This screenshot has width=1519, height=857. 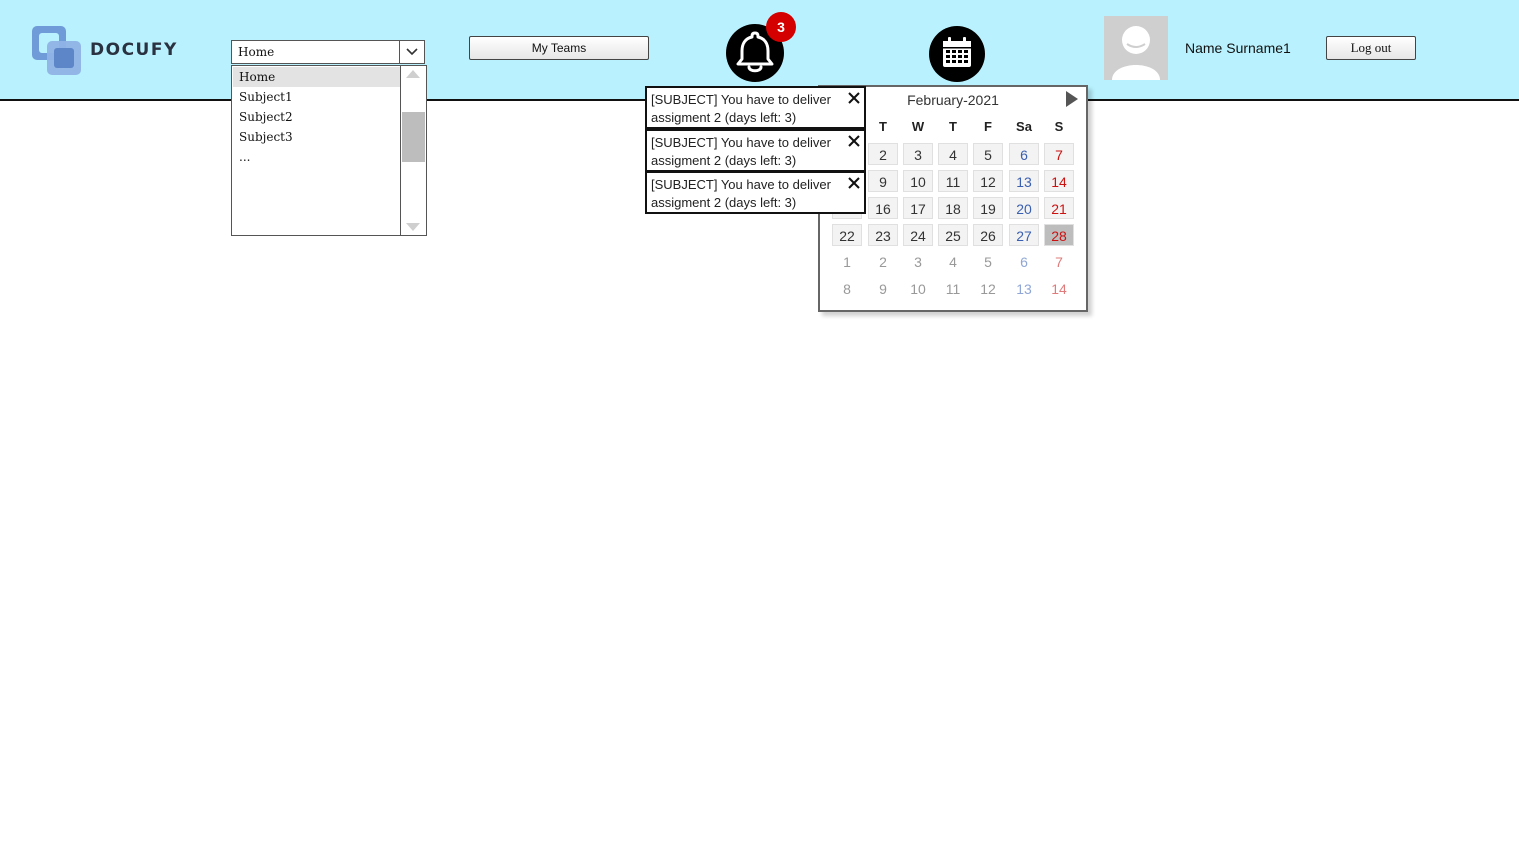 I want to click on weekday-header: F, so click(x=988, y=126).